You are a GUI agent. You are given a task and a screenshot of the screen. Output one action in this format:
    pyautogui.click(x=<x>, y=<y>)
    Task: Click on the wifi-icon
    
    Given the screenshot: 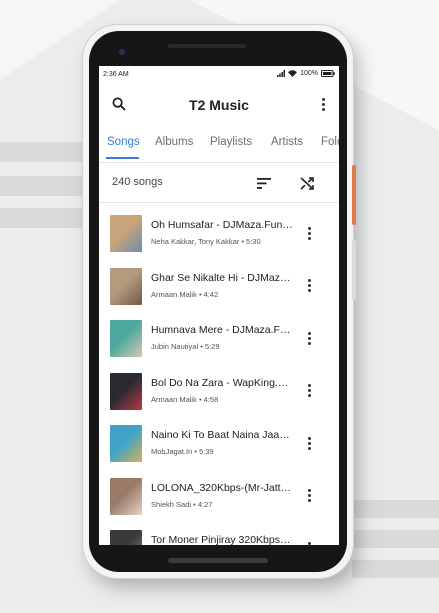 What is the action you would take?
    pyautogui.click(x=293, y=73)
    